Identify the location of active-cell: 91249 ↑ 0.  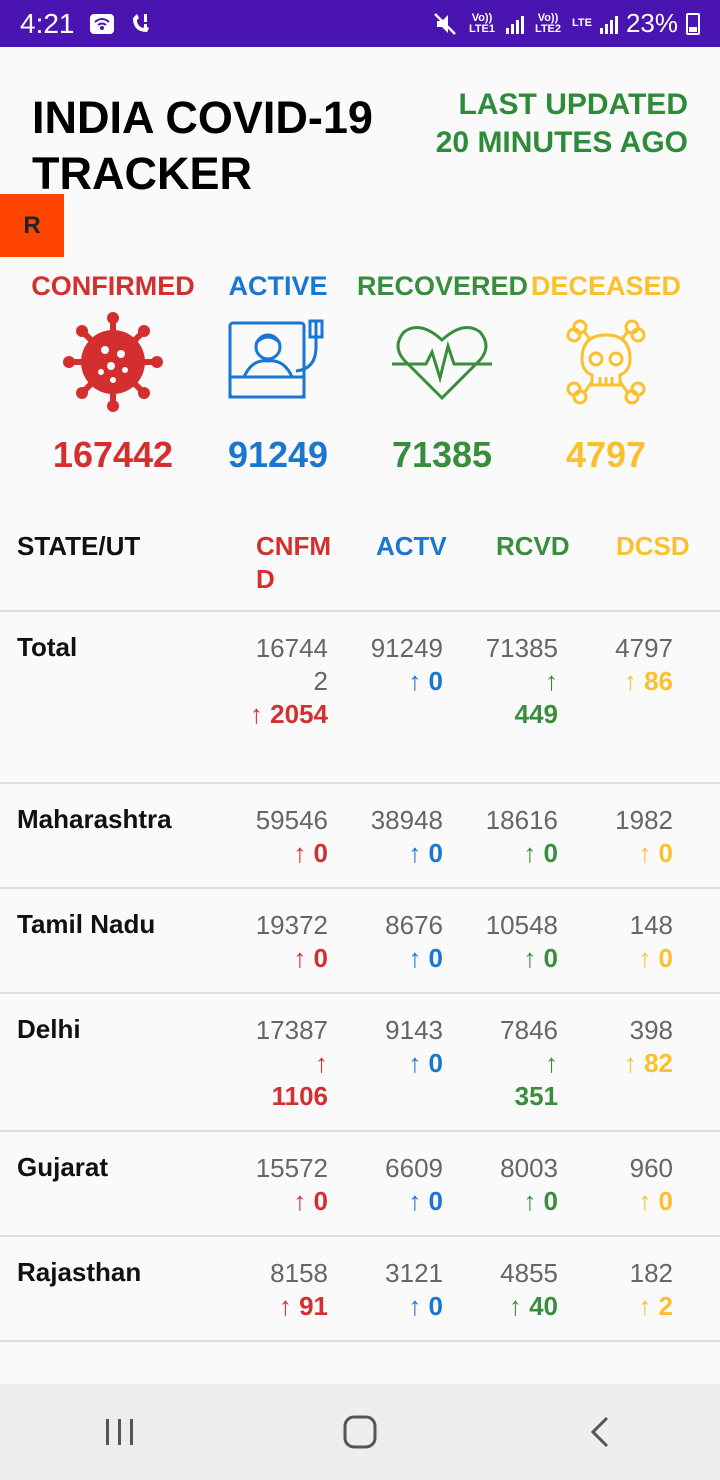
(401, 665).